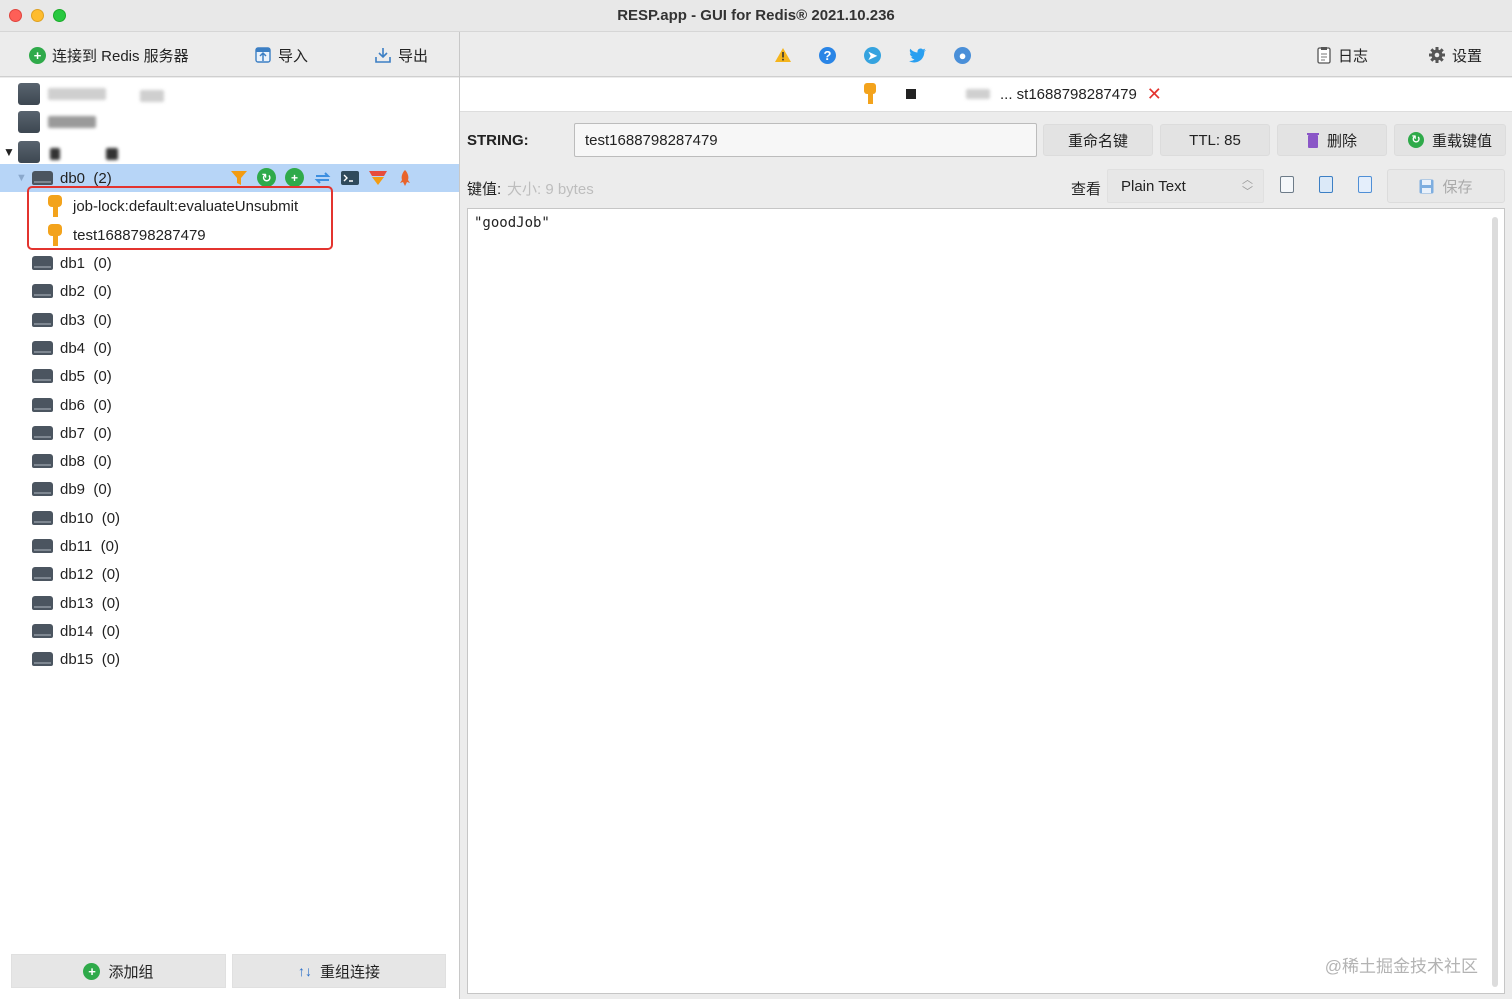  Describe the element at coordinates (229, 489) in the screenshot. I see `db-row: db9 (0)` at that location.